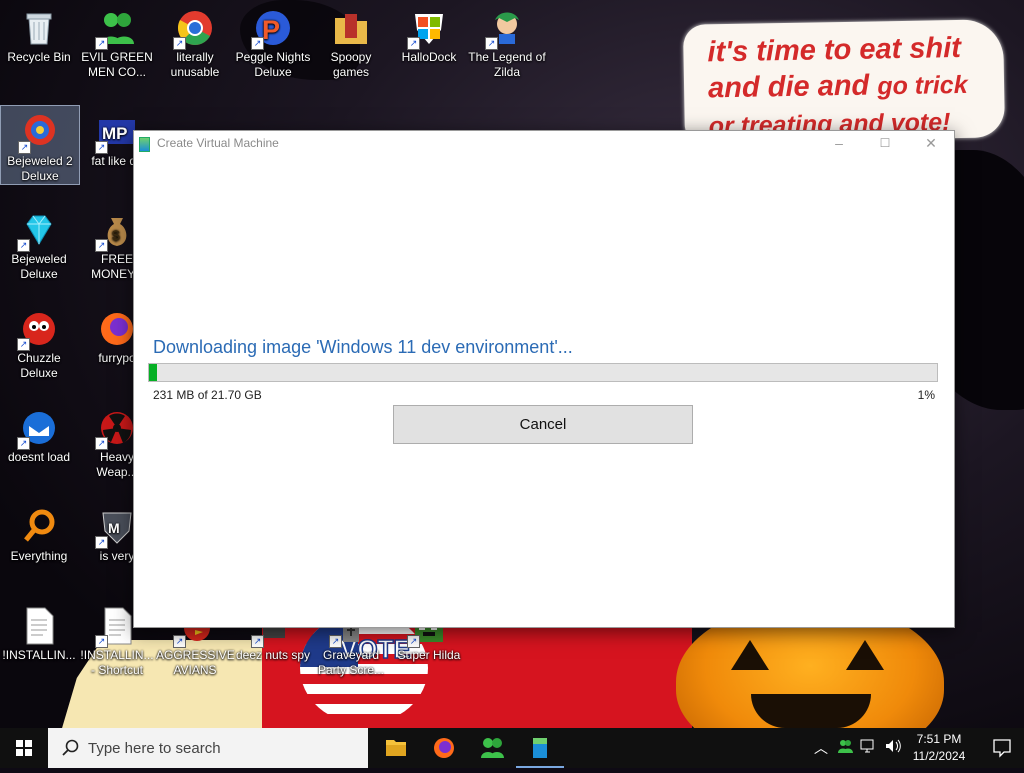 This screenshot has height=773, width=1024. What do you see at coordinates (154, 748) in the screenshot?
I see `search-placeholder: Type here to search` at bounding box center [154, 748].